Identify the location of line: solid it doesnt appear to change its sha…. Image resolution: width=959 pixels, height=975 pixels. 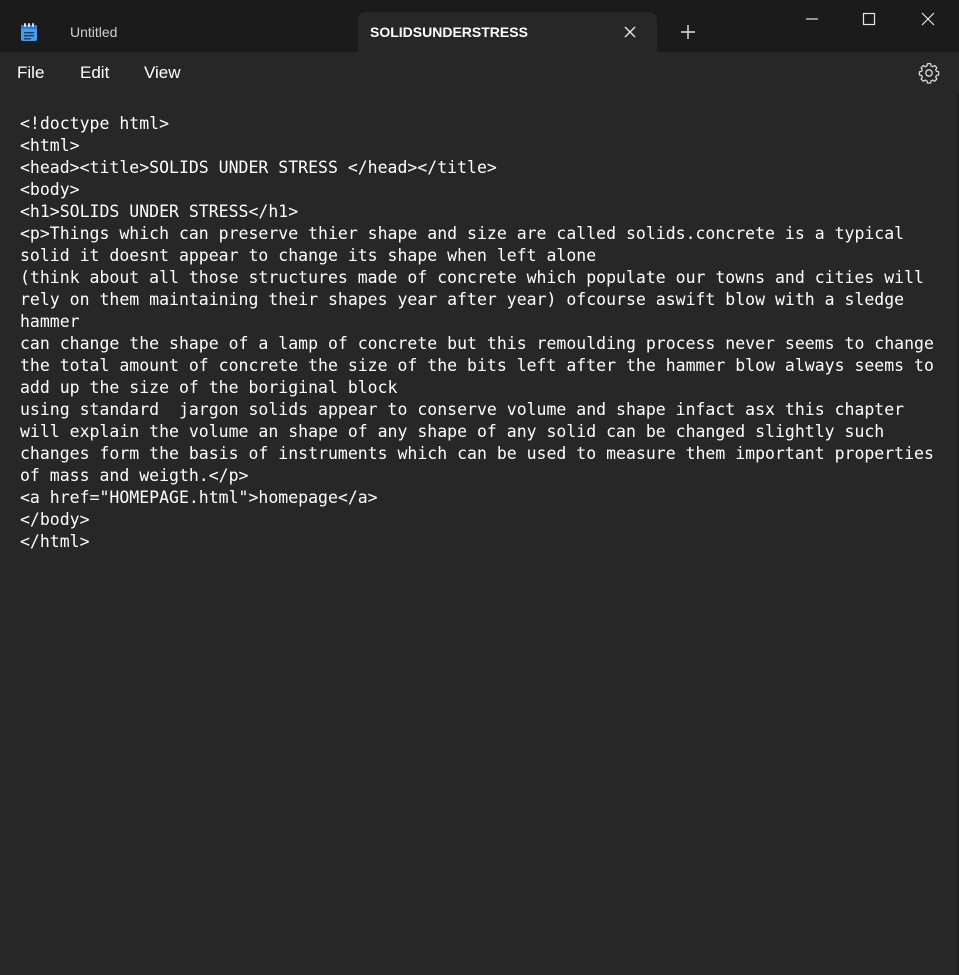
(308, 255).